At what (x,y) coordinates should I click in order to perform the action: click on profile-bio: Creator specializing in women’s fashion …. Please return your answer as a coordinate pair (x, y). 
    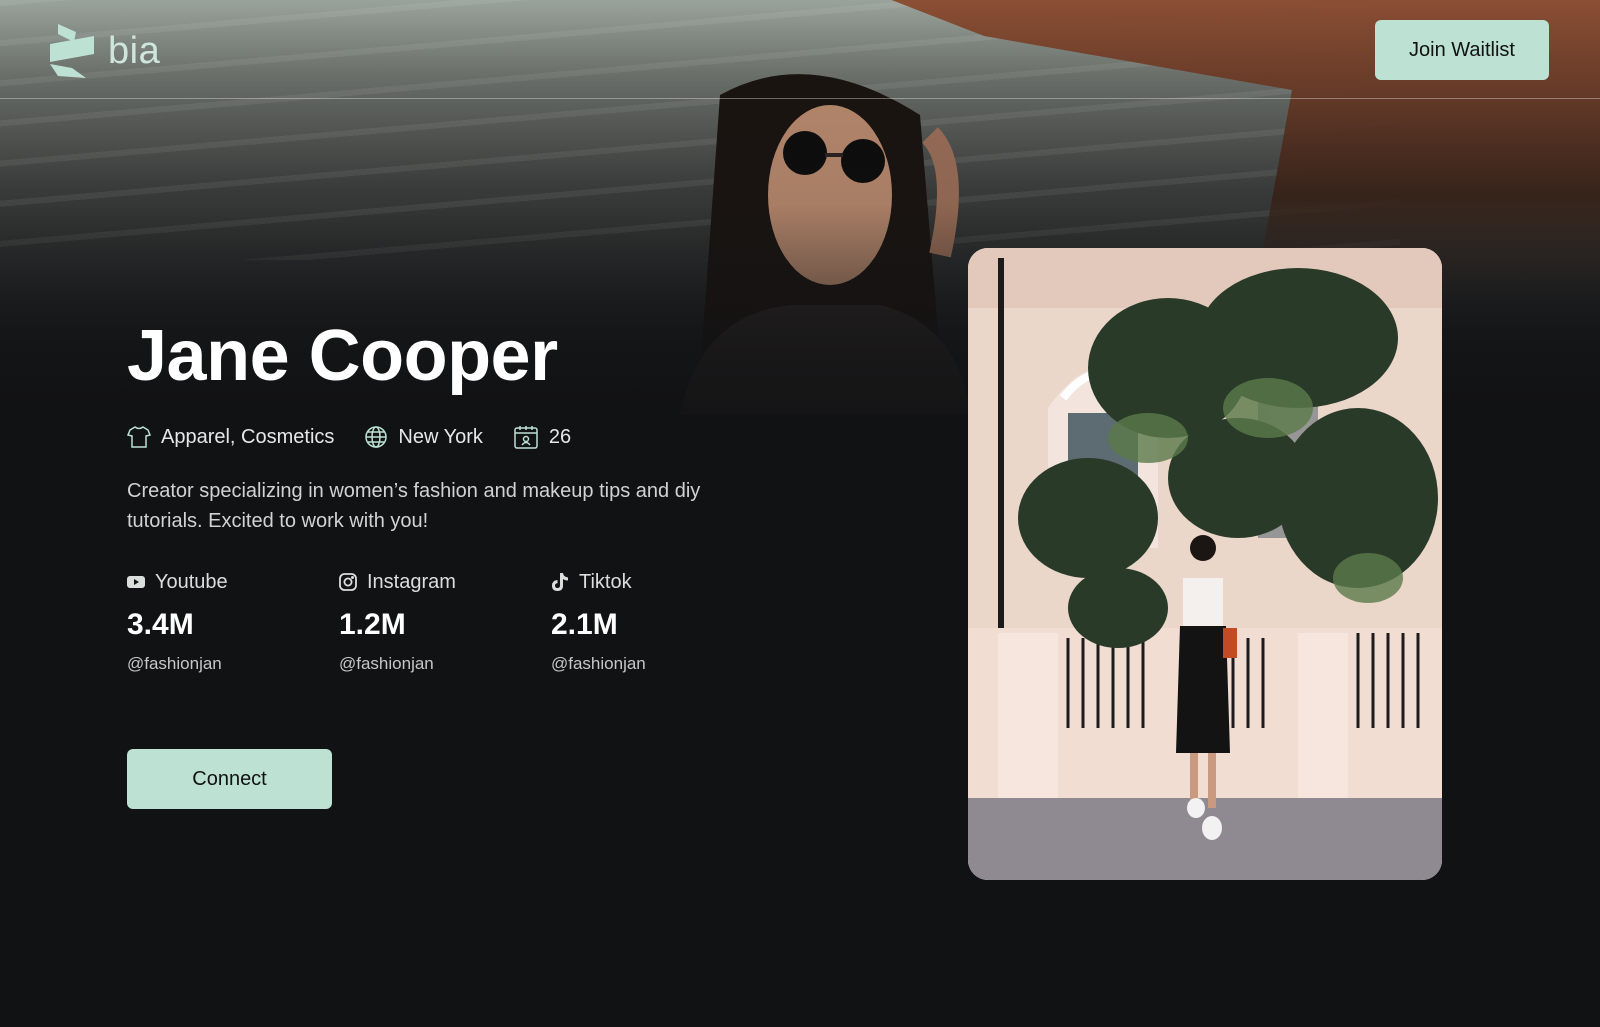
    Looking at the image, I should click on (414, 506).